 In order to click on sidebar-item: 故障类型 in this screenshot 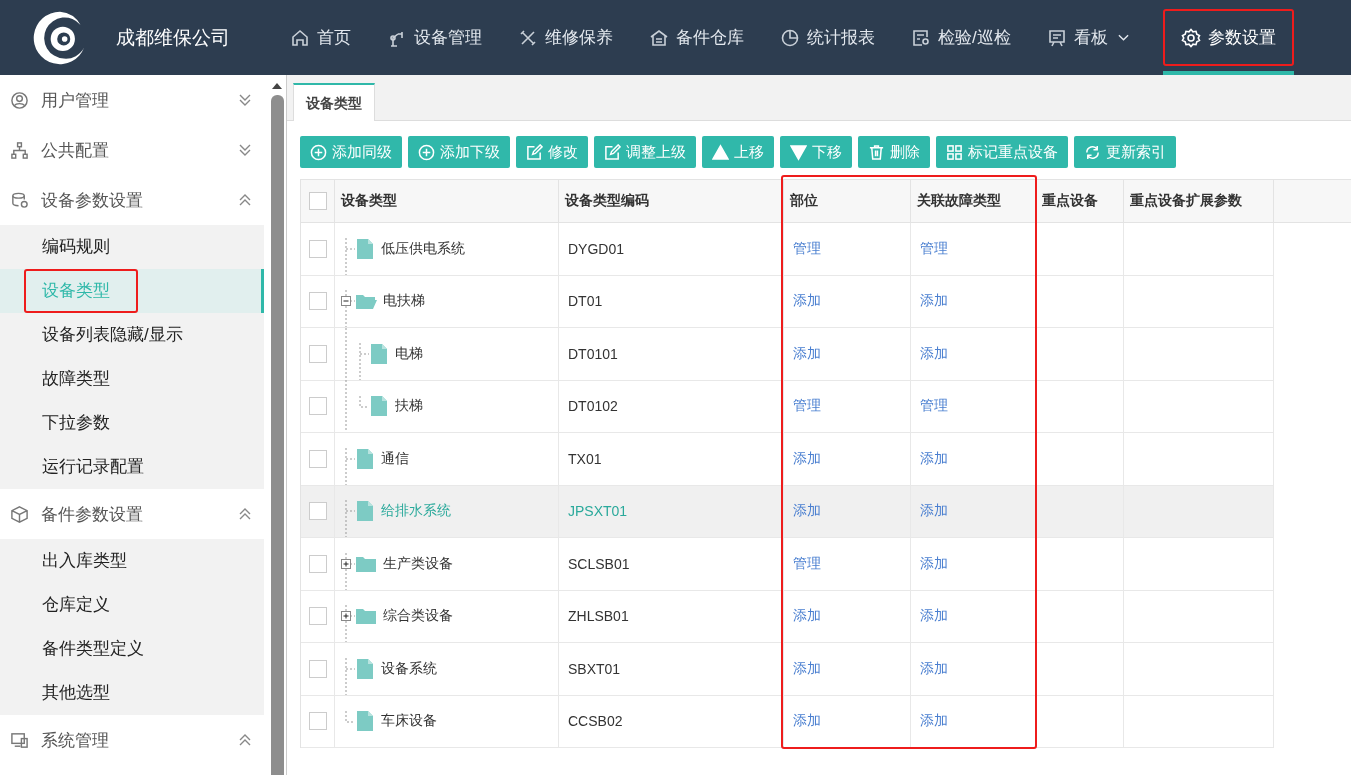, I will do `click(132, 379)`.